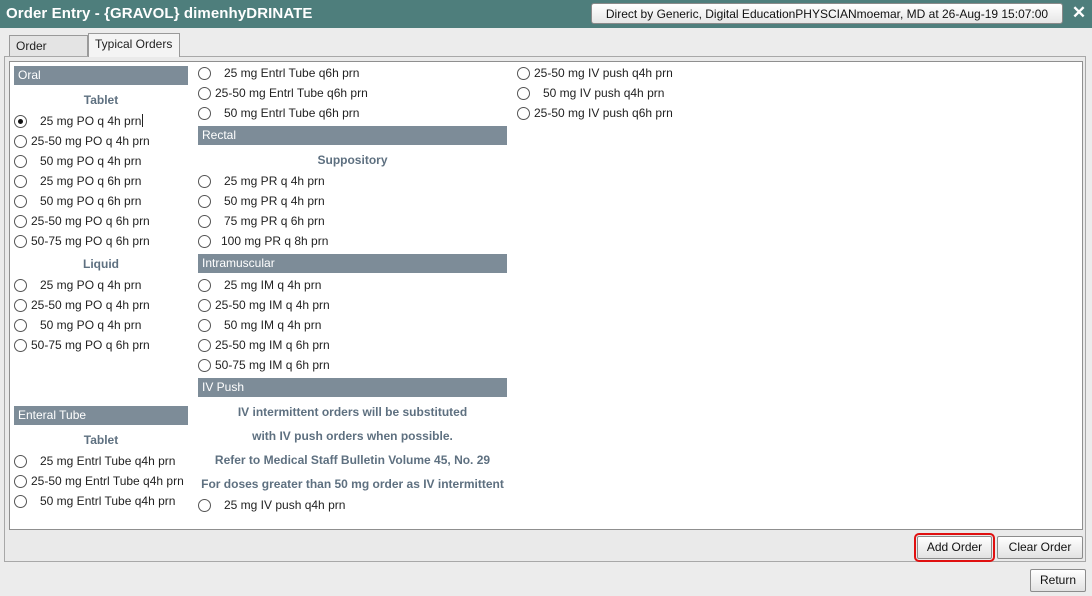  What do you see at coordinates (292, 113) in the screenshot?
I see `option-label: 50 mg Entrl Tube q6h prn` at bounding box center [292, 113].